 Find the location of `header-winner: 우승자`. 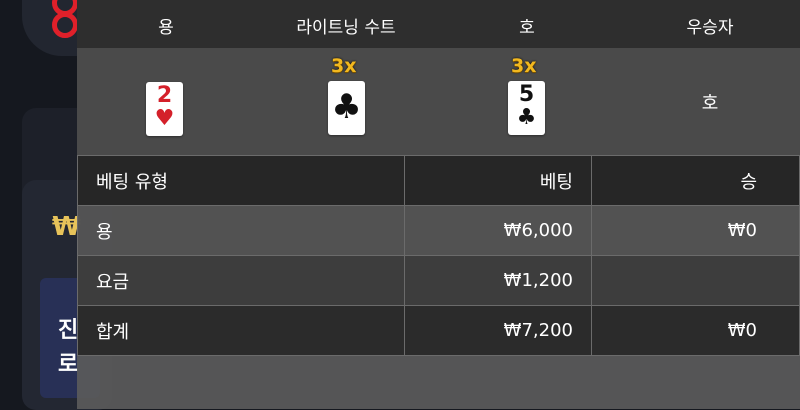

header-winner: 우승자 is located at coordinates (710, 28).